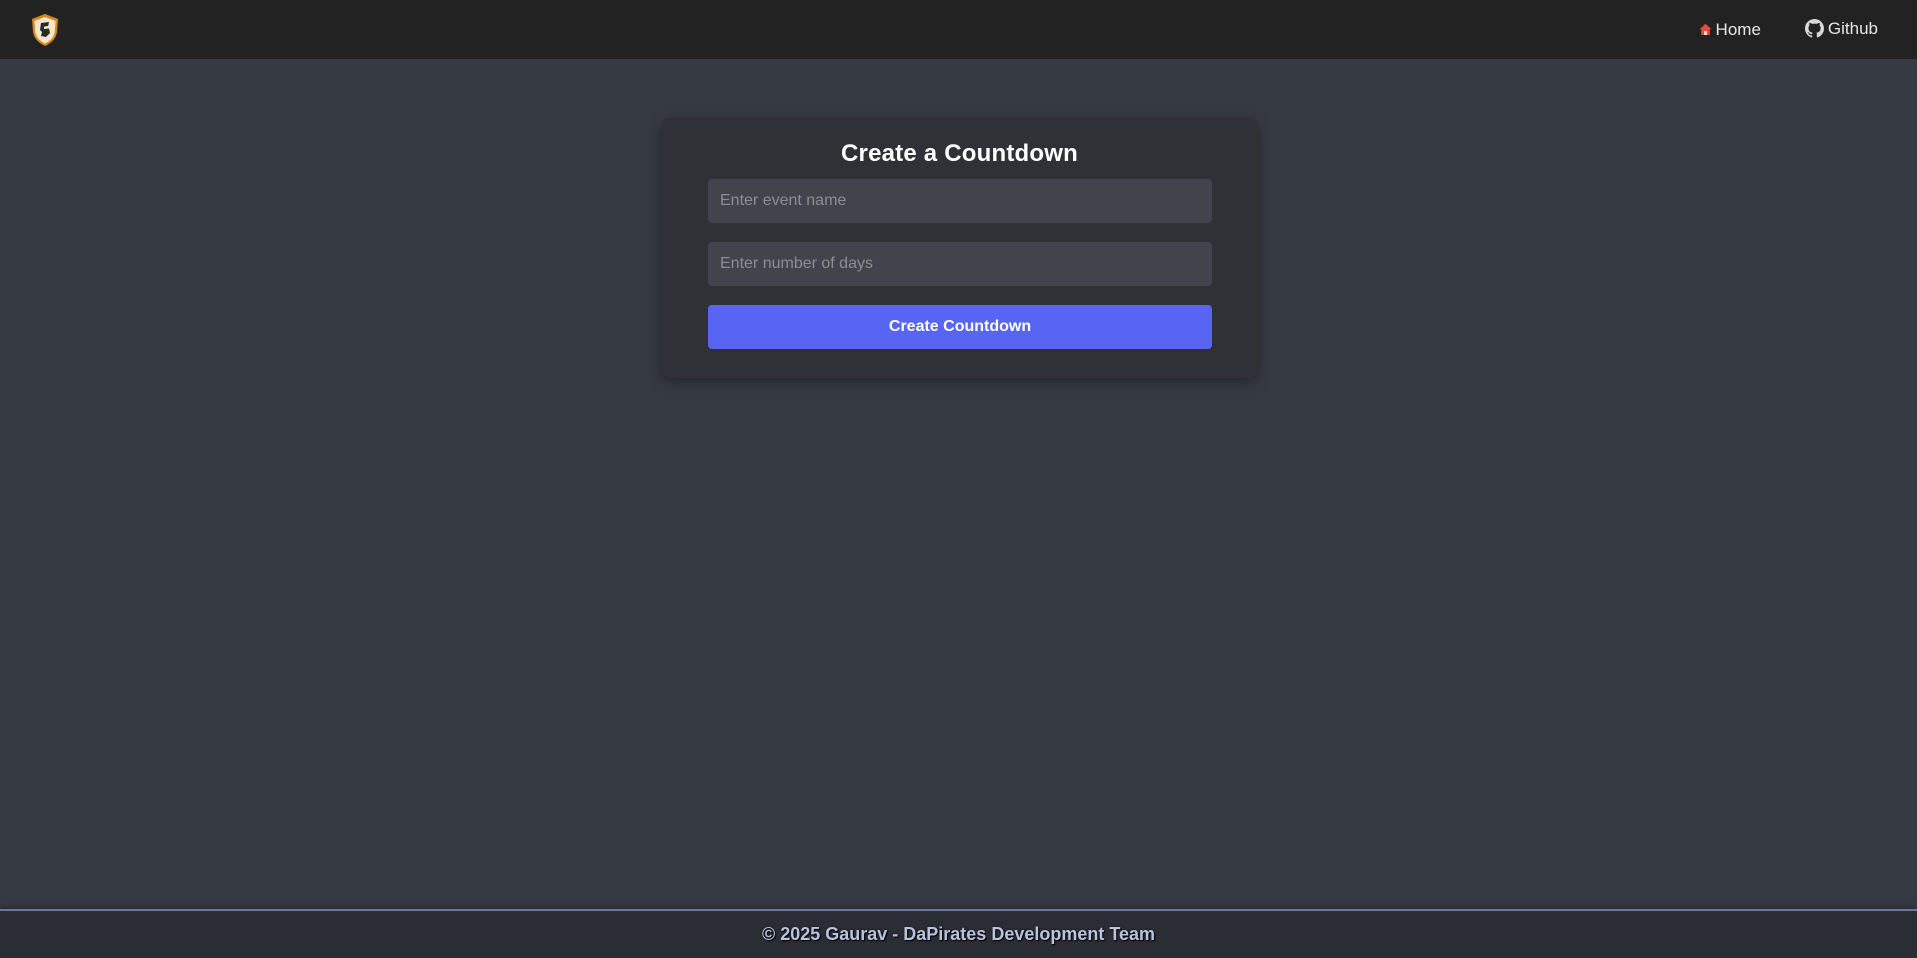 This screenshot has height=958, width=1917. I want to click on nav-github-link: Github, so click(1841, 28).